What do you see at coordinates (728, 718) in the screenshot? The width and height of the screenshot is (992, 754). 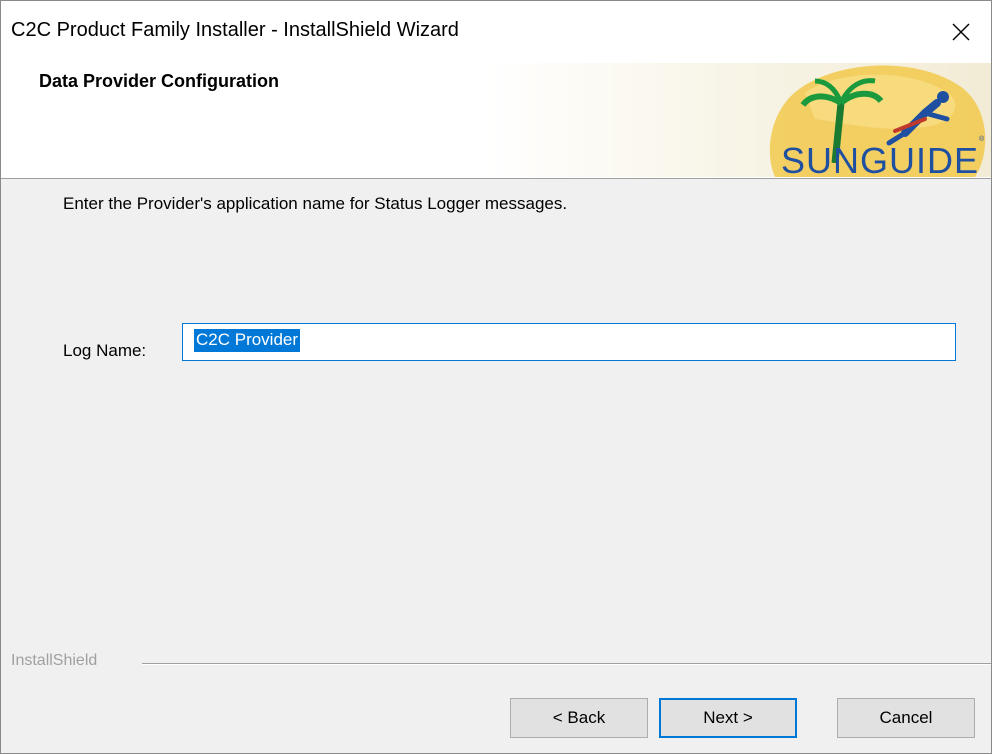 I see `next-button: Next >` at bounding box center [728, 718].